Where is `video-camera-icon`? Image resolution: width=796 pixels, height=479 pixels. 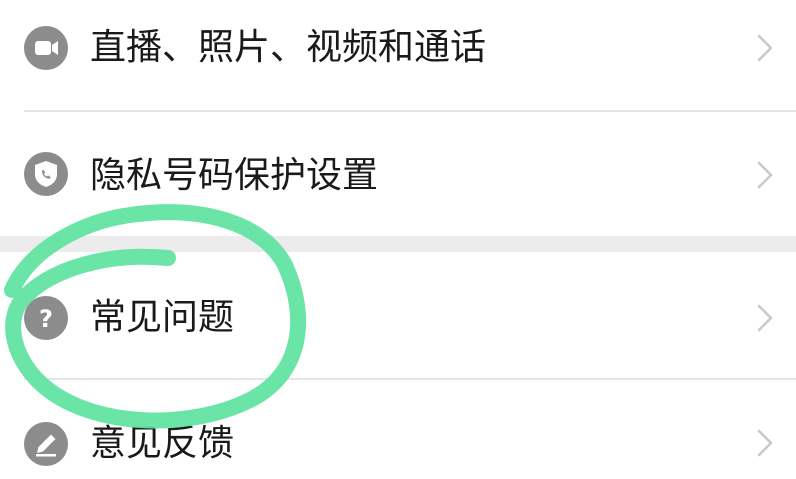 video-camera-icon is located at coordinates (46, 48).